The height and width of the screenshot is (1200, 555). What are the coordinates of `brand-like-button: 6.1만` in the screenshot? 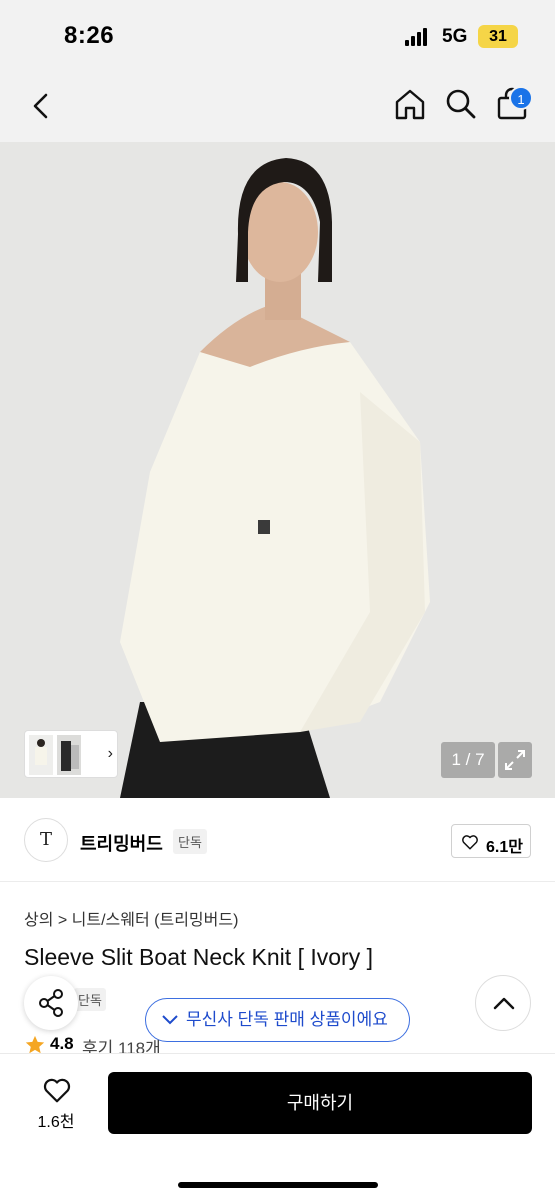 It's located at (491, 841).